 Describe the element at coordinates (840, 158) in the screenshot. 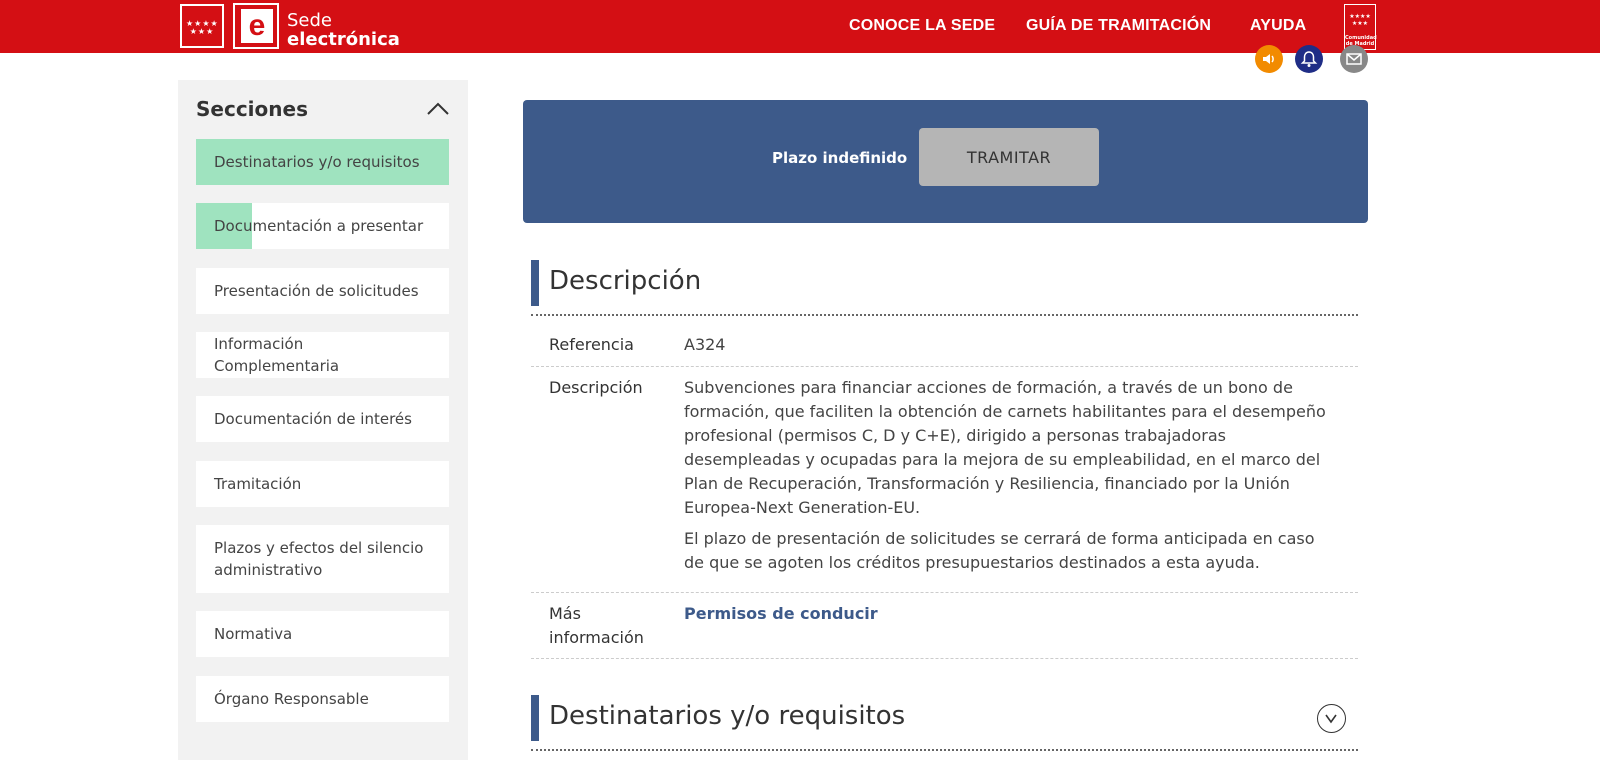

I see `plazo-text: Plazo indefinido` at that location.